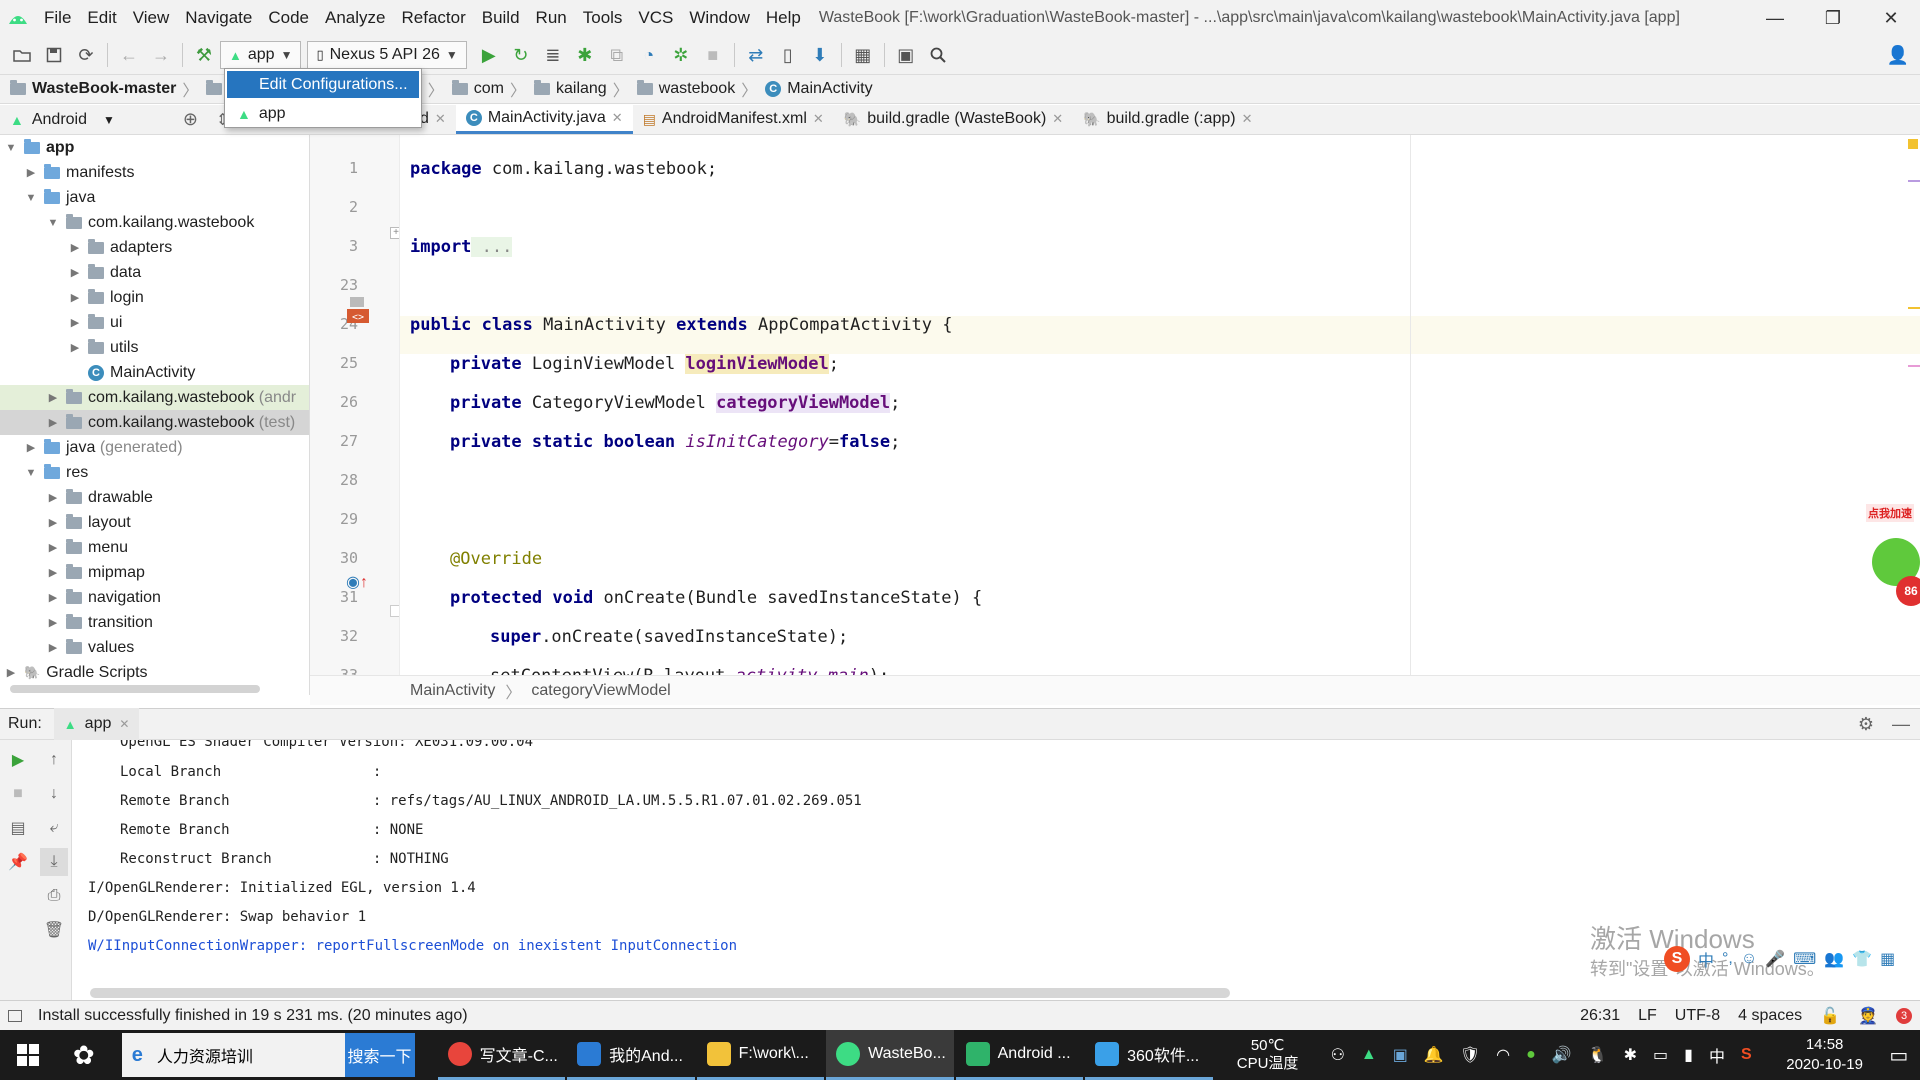 The height and width of the screenshot is (1080, 1920). I want to click on device-combo: ▯ Nexus 5 API 26 ▼, so click(387, 55).